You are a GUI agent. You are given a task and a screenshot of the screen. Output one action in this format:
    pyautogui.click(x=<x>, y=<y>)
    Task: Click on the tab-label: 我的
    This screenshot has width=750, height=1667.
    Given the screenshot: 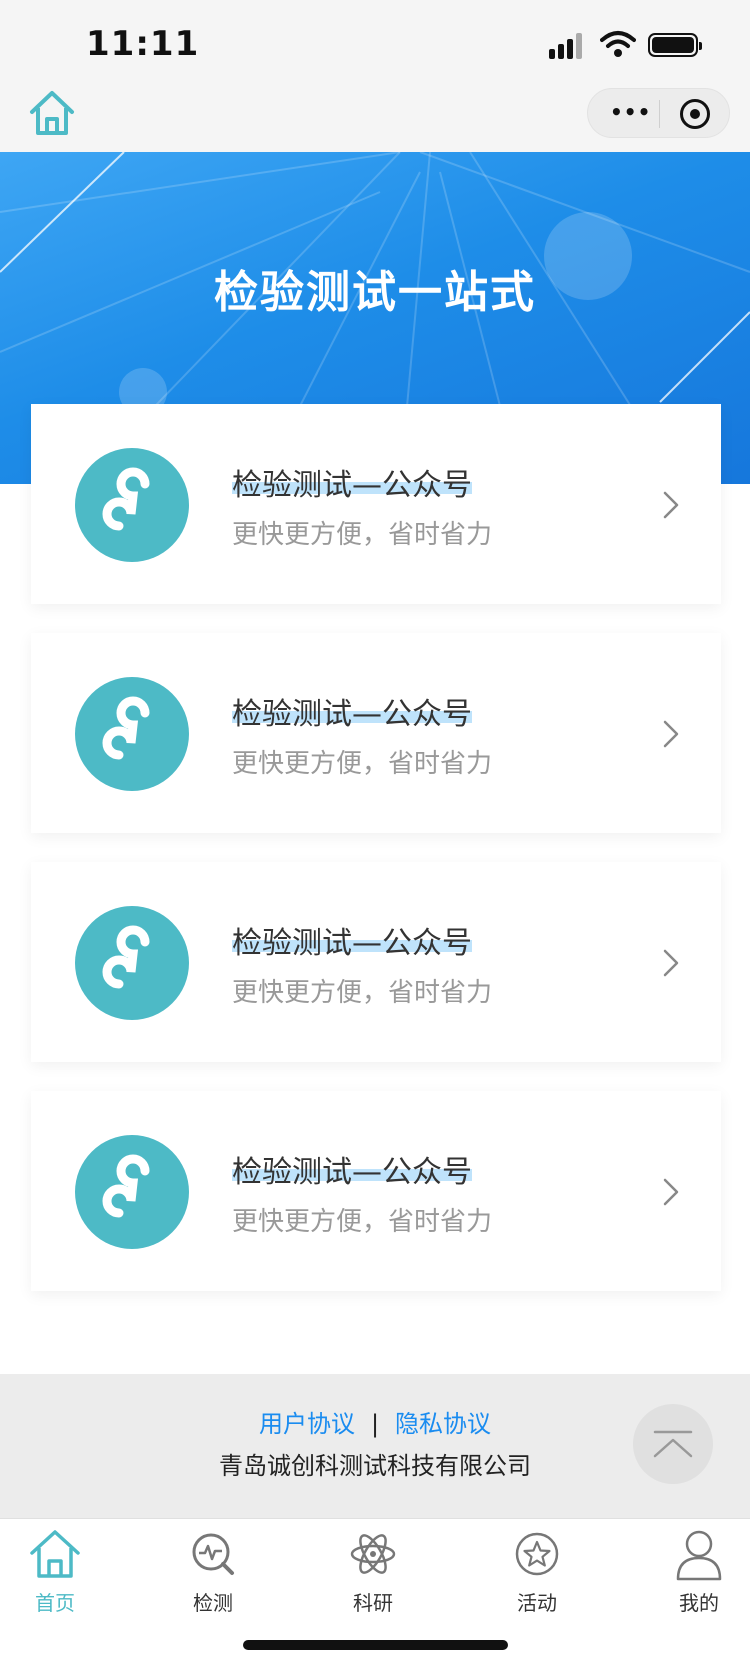 What is the action you would take?
    pyautogui.click(x=699, y=1603)
    